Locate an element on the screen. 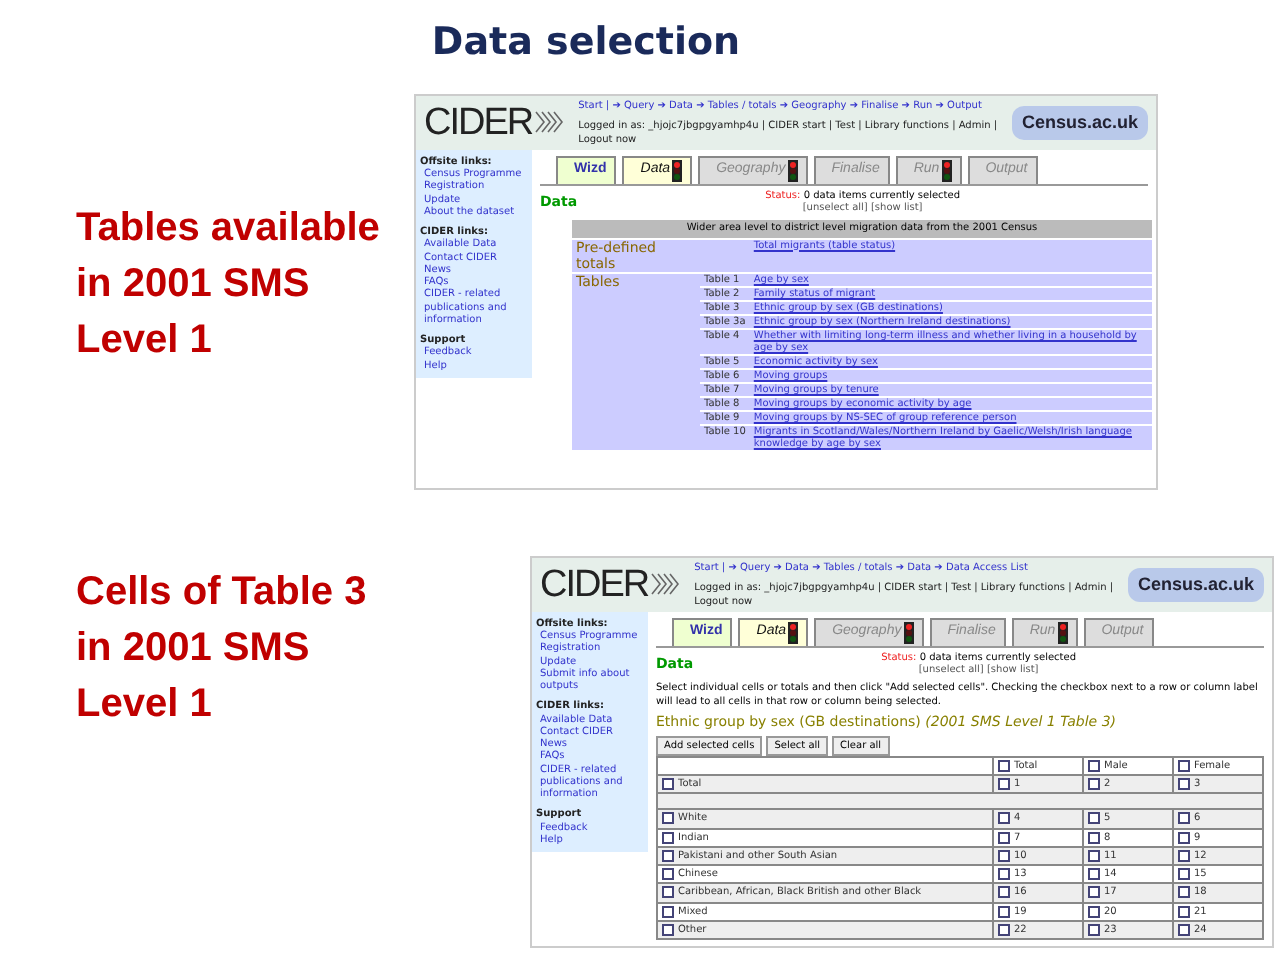 This screenshot has width=1280, height=960. slide-caption: Cells of Table 3 in 2001 SMS Level 1 is located at coordinates (222, 649).